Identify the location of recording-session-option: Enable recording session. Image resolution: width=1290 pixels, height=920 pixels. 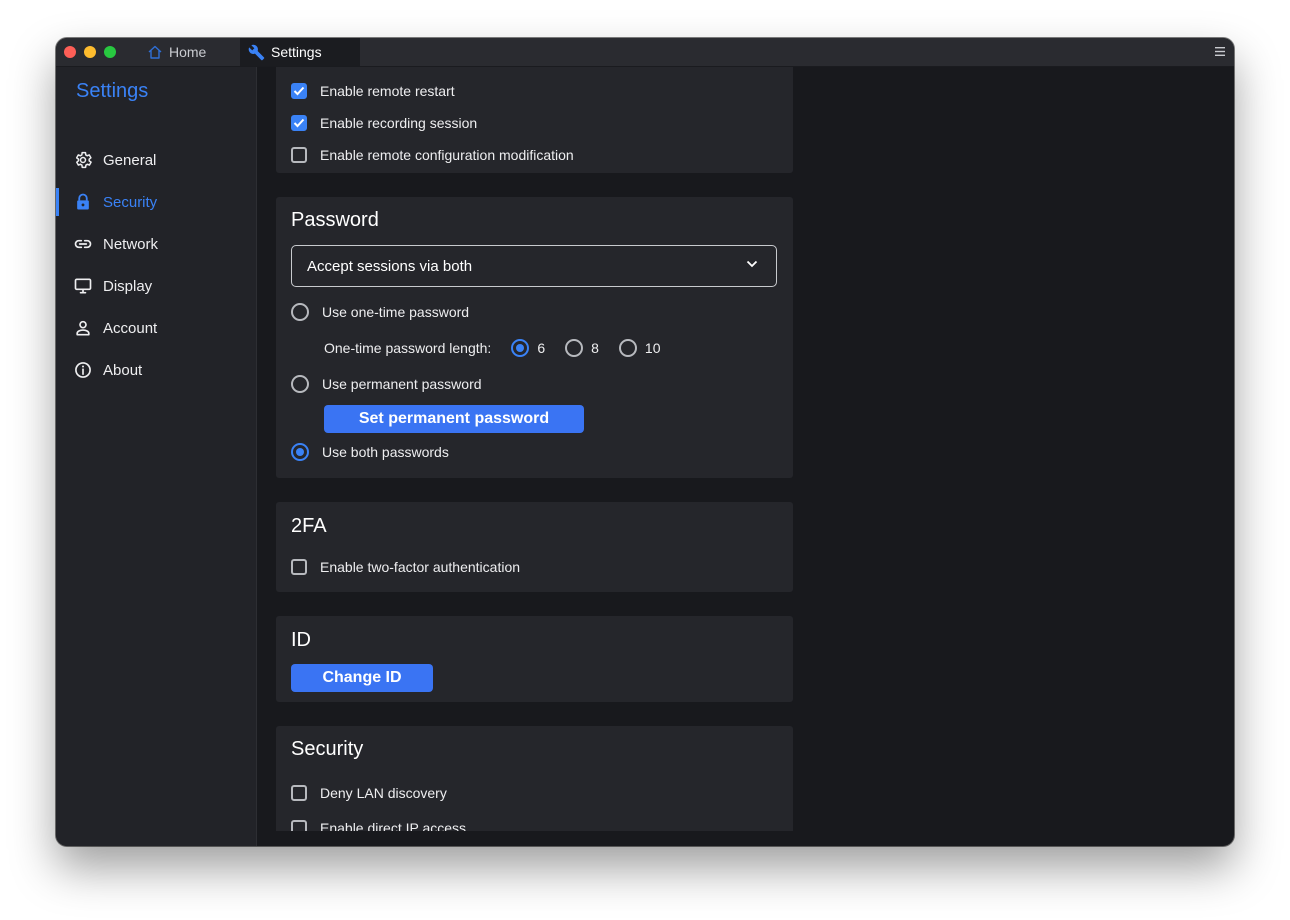
(384, 123).